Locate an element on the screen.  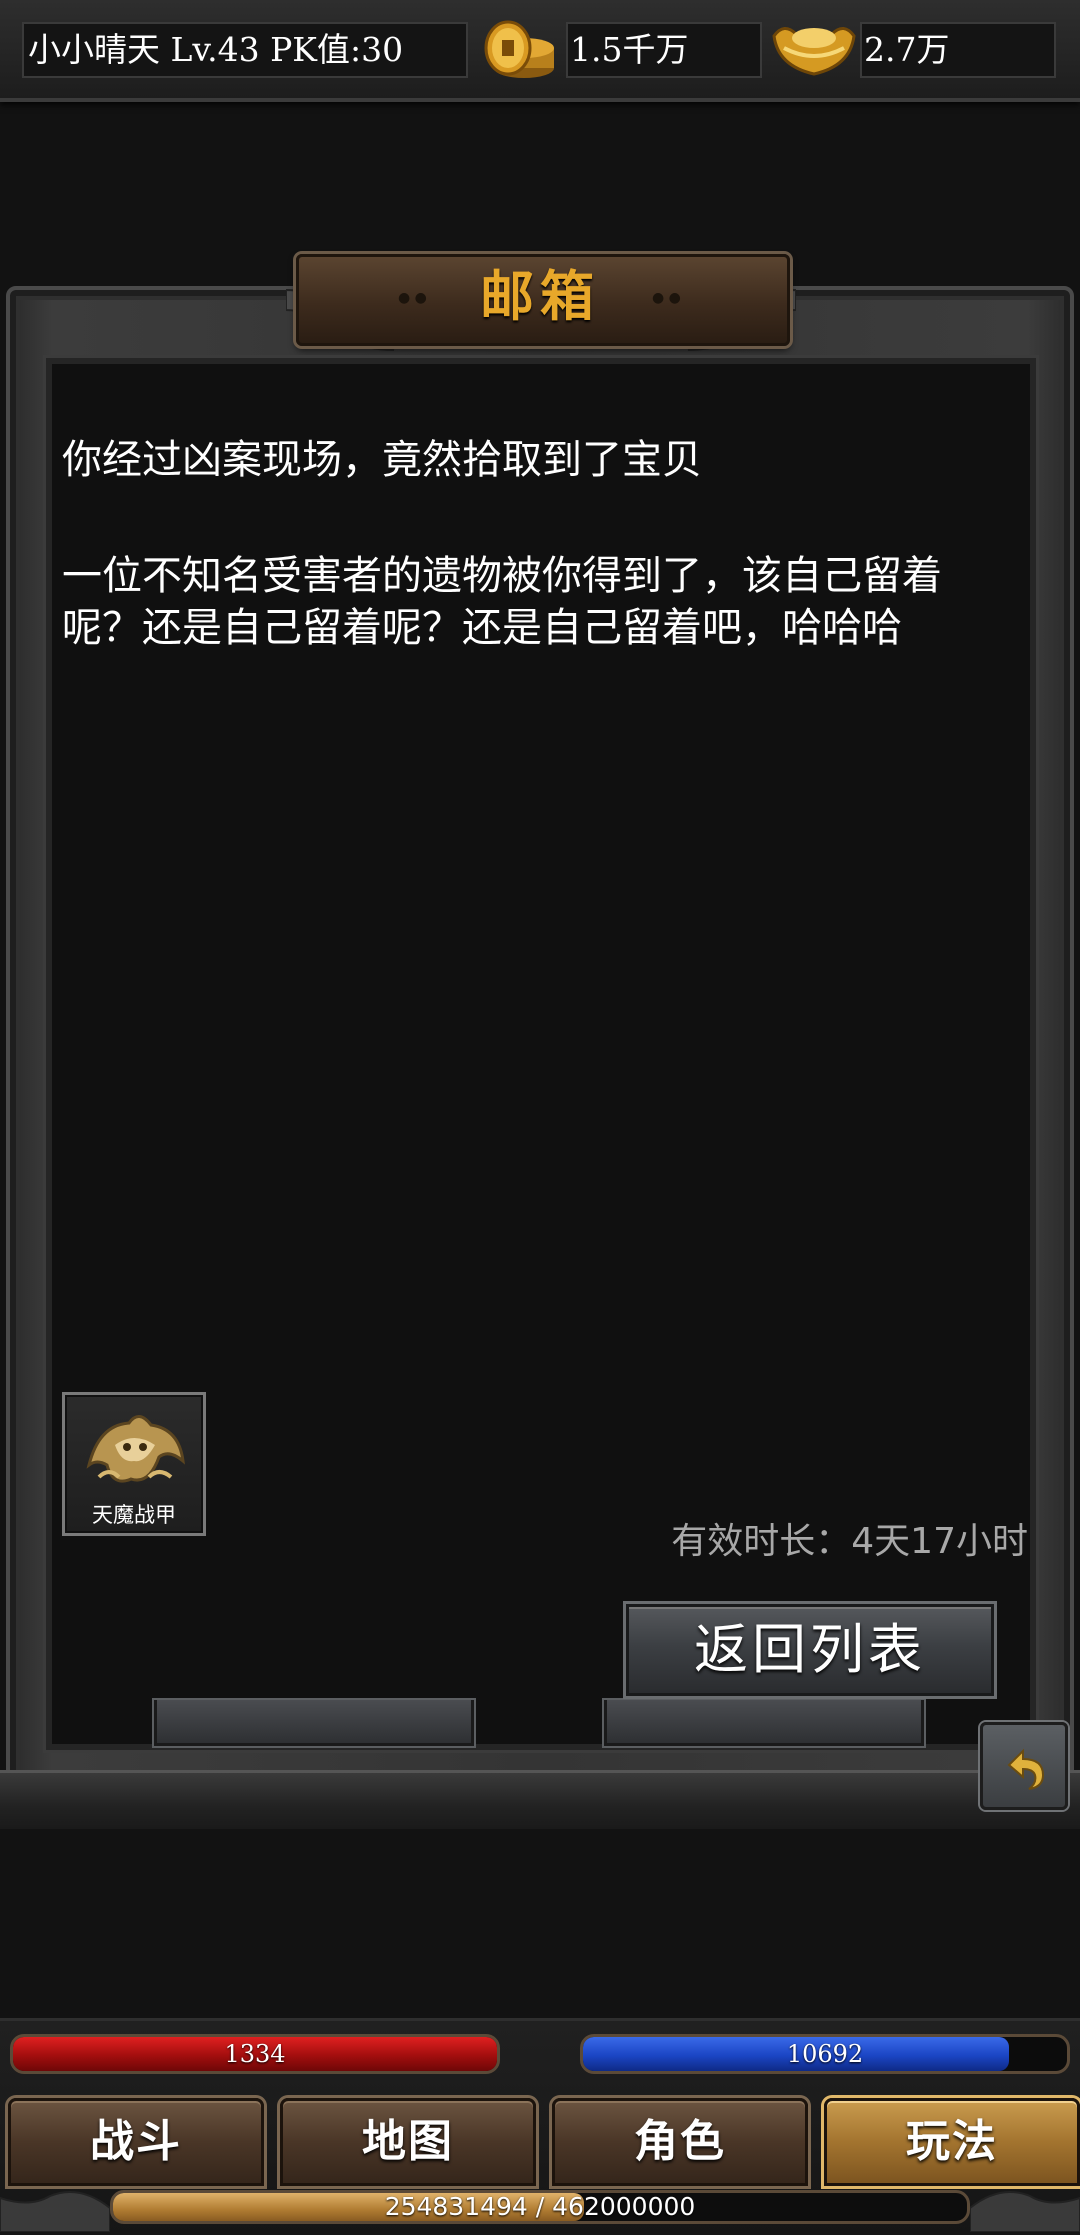
hidden-button-right is located at coordinates (764, 1723).